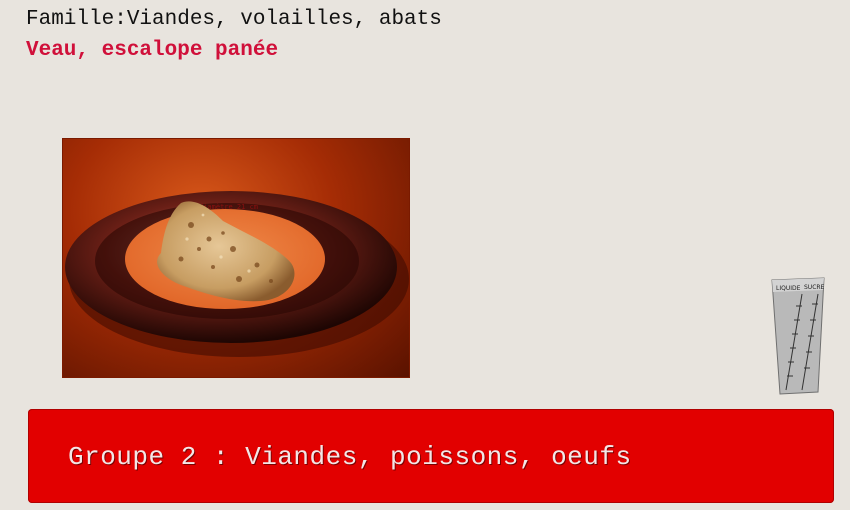  What do you see at coordinates (152, 50) in the screenshot?
I see `food-name-title: Veau, escalope panée` at bounding box center [152, 50].